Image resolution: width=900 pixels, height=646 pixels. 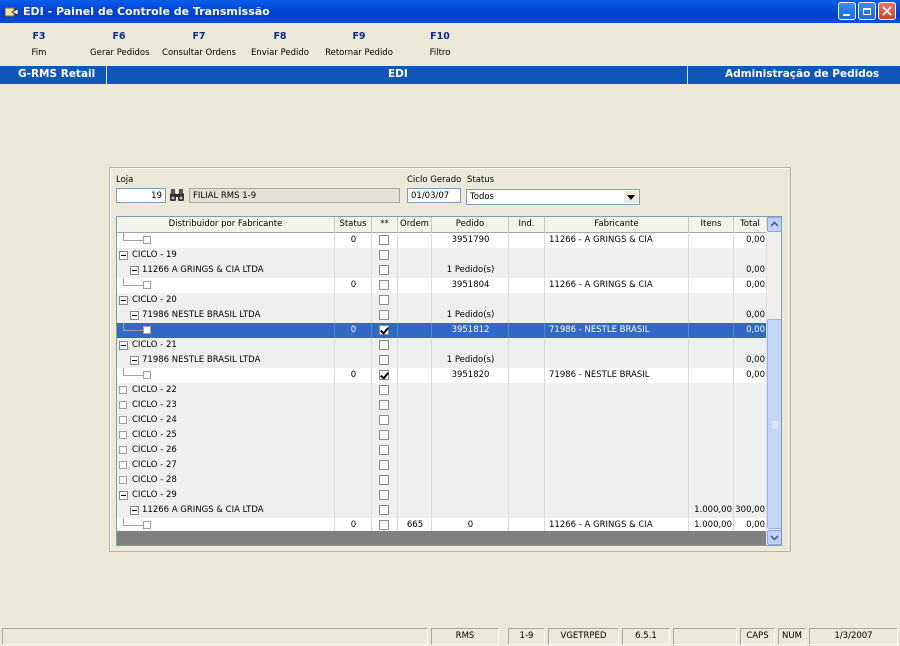 What do you see at coordinates (123, 326) in the screenshot?
I see `tree-line` at bounding box center [123, 326].